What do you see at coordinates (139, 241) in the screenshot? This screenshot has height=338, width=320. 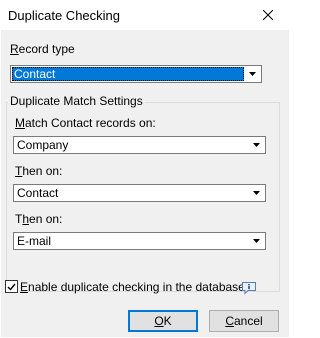 I see `then-on-2-dropdown: E-mail` at bounding box center [139, 241].